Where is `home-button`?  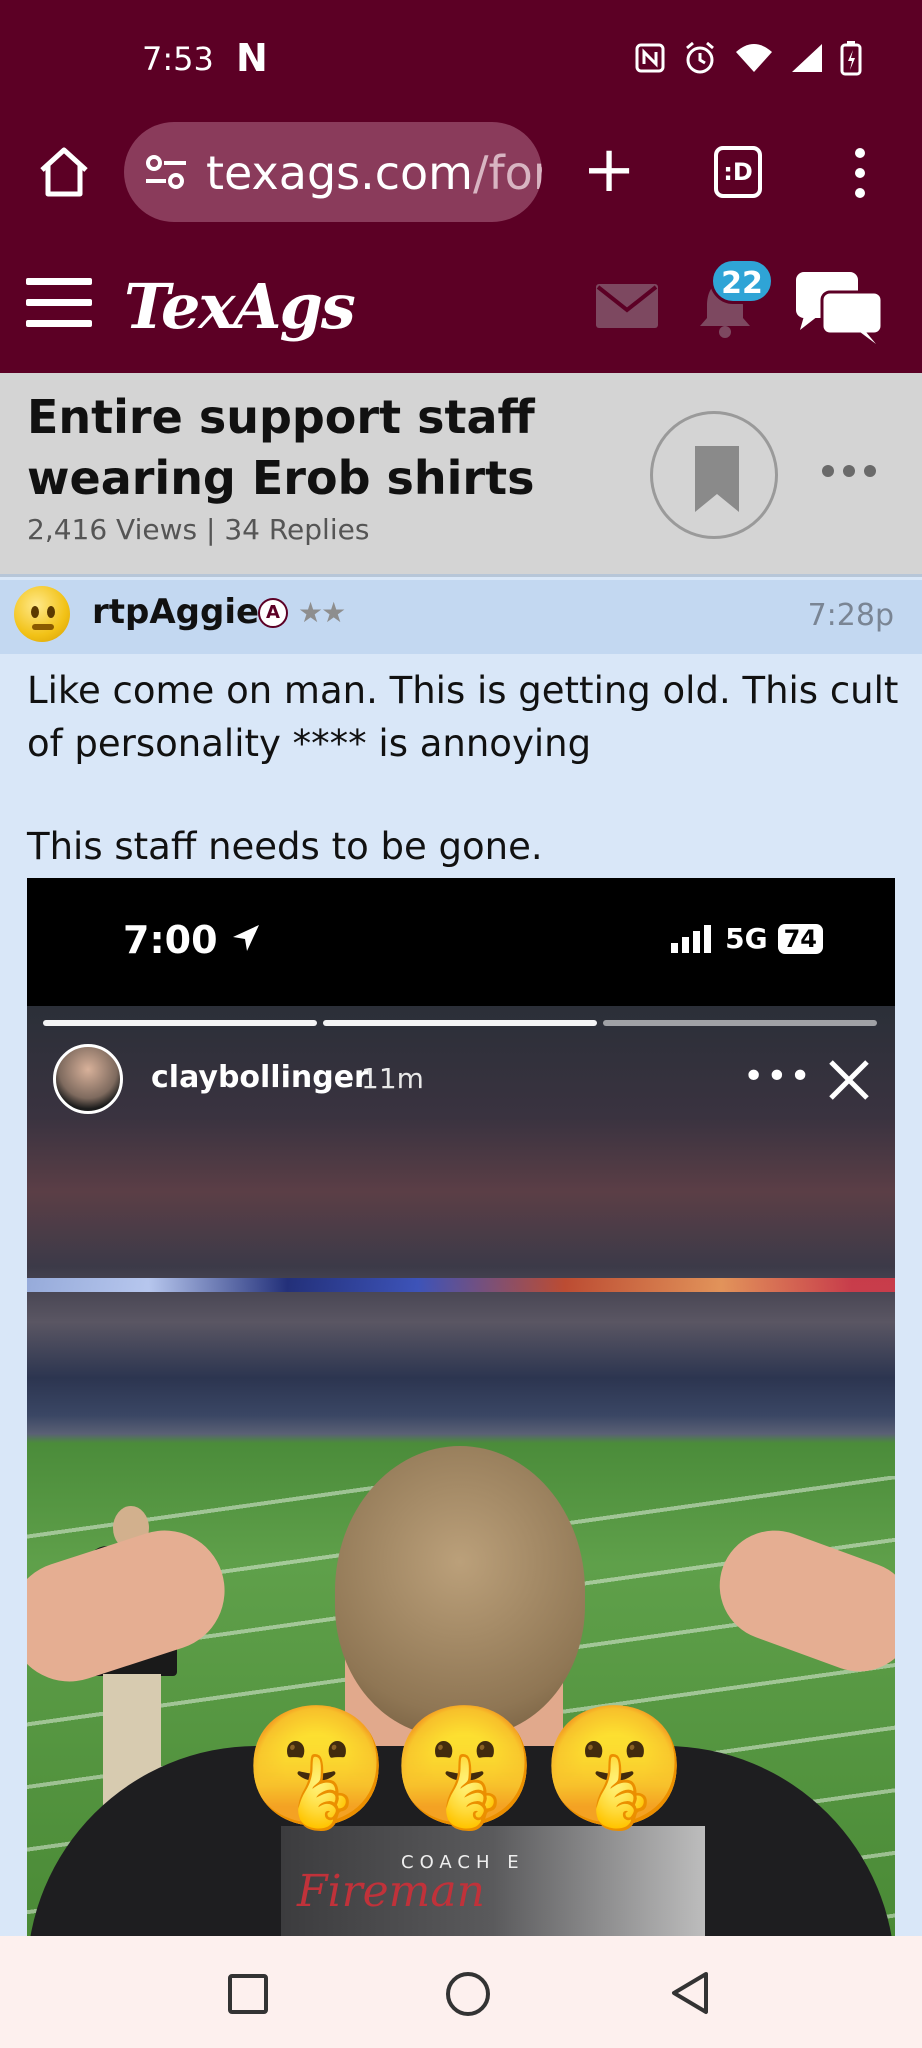
home-button is located at coordinates (468, 1994).